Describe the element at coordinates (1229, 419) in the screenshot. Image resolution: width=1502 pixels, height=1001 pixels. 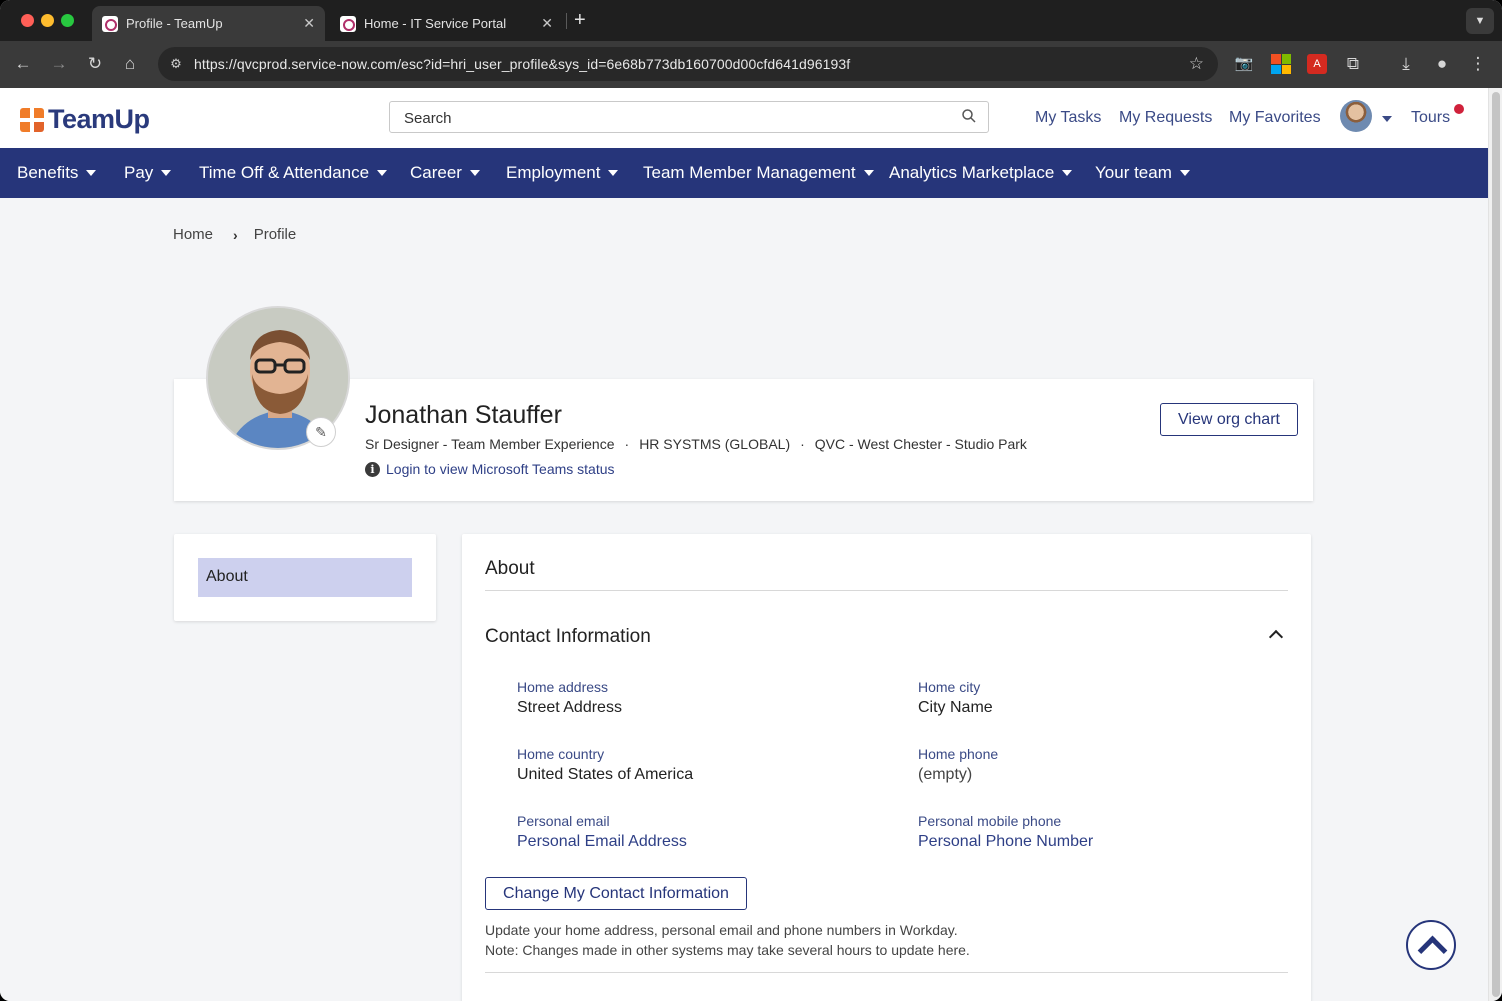
I see `view-org-chart-button: View org chart` at that location.